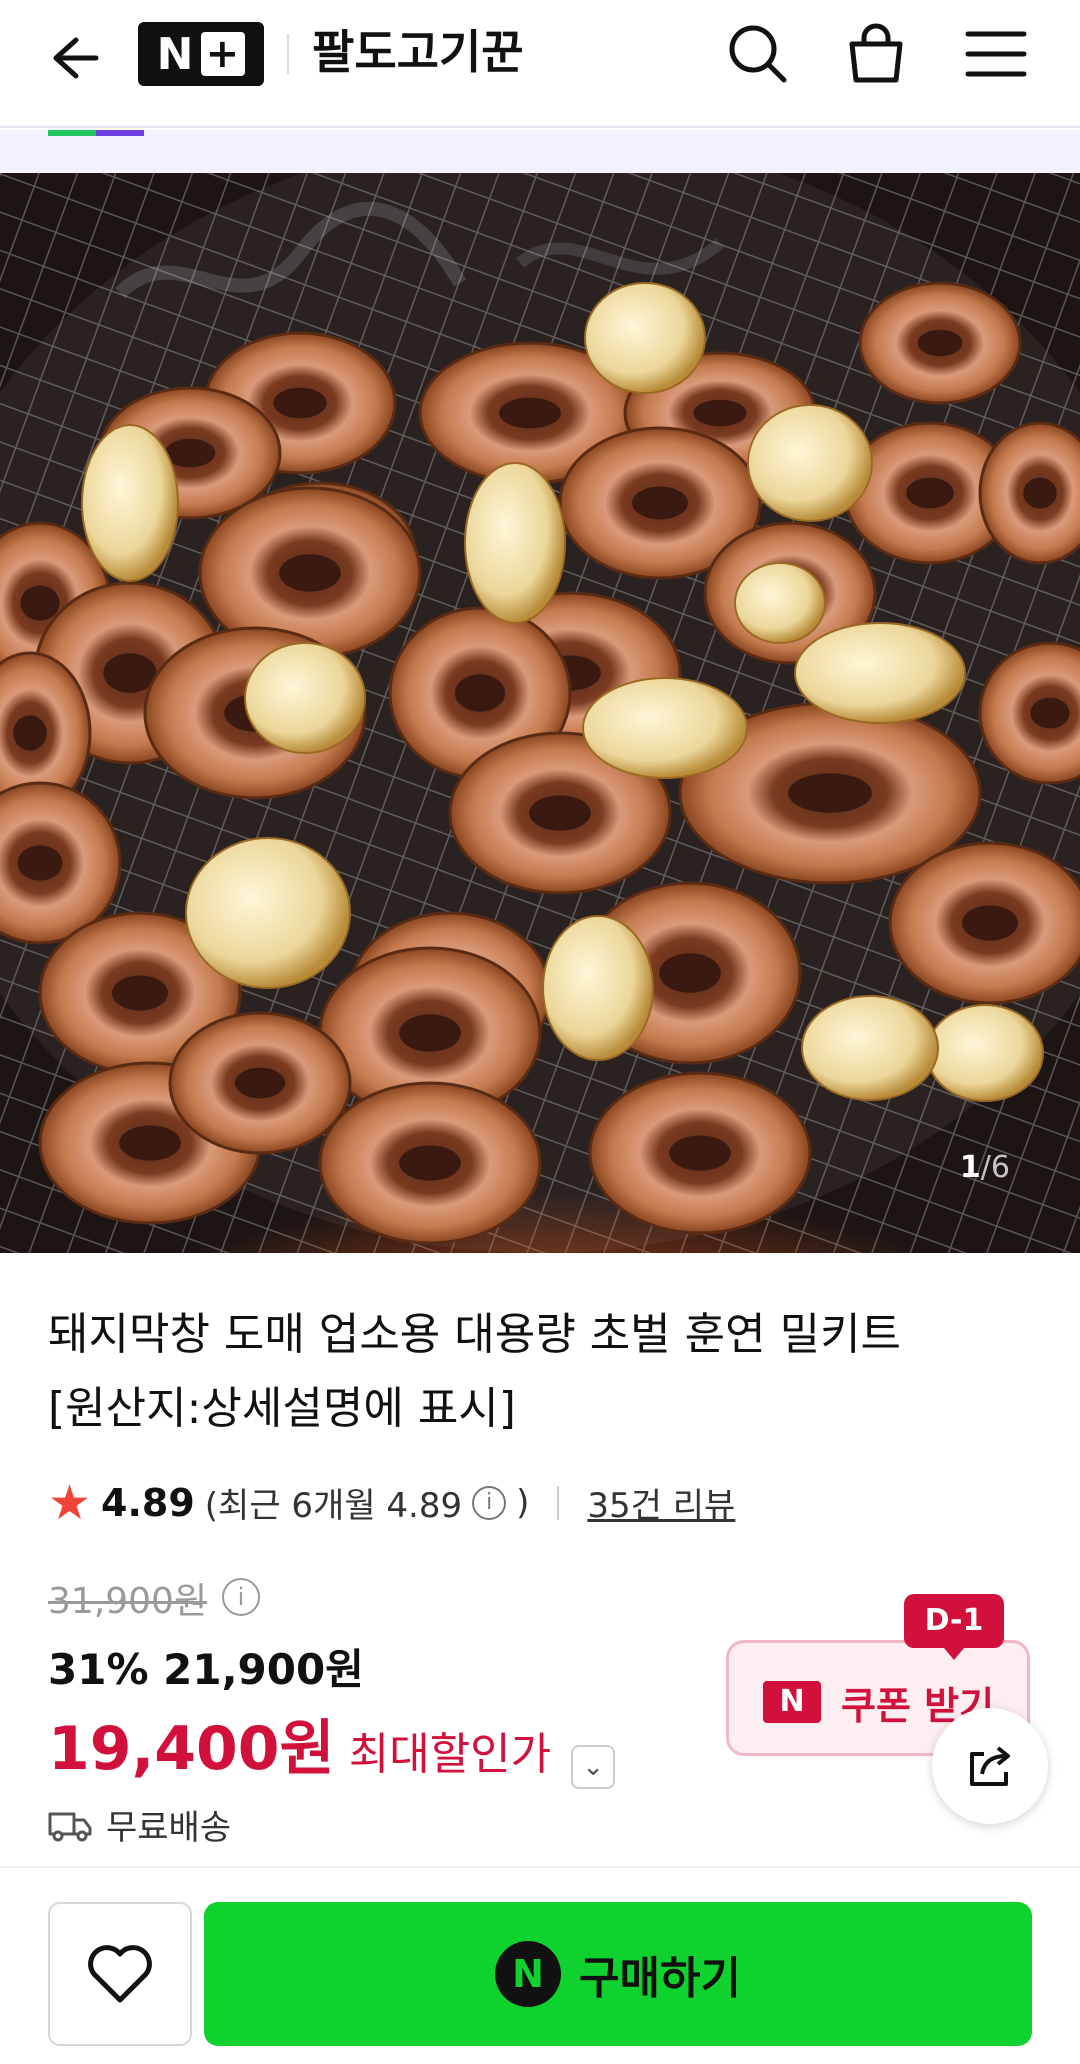 The image size is (1080, 2064). I want to click on truck-icon, so click(70, 1826).